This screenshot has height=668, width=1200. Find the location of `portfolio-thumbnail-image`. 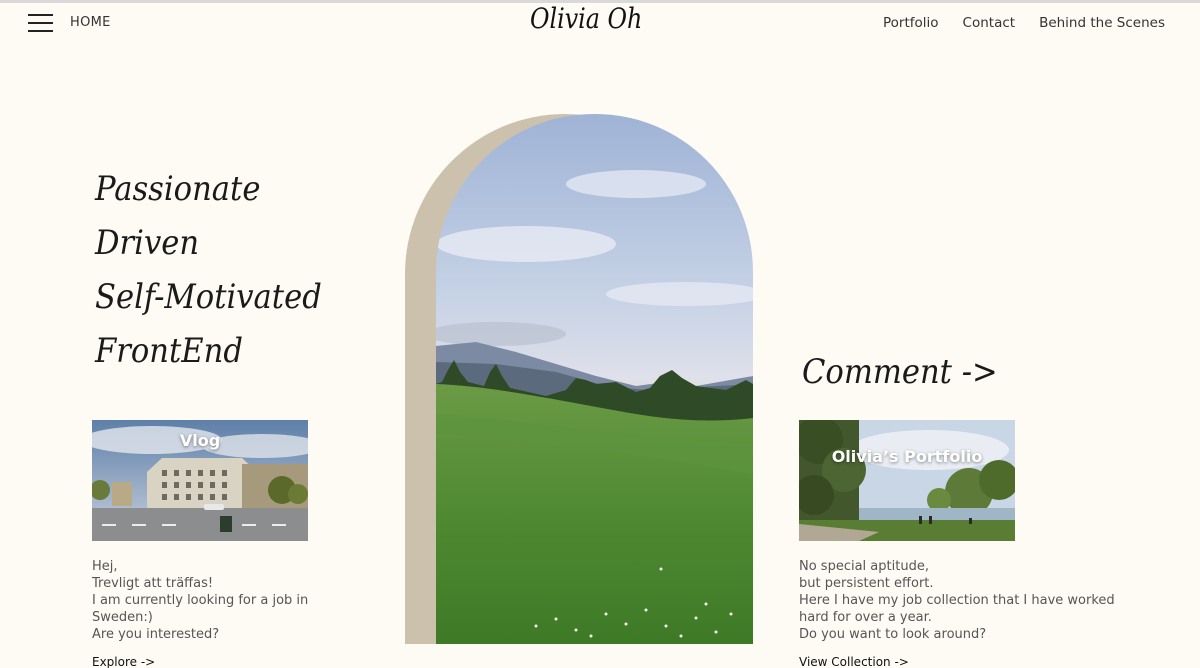

portfolio-thumbnail-image is located at coordinates (907, 480).